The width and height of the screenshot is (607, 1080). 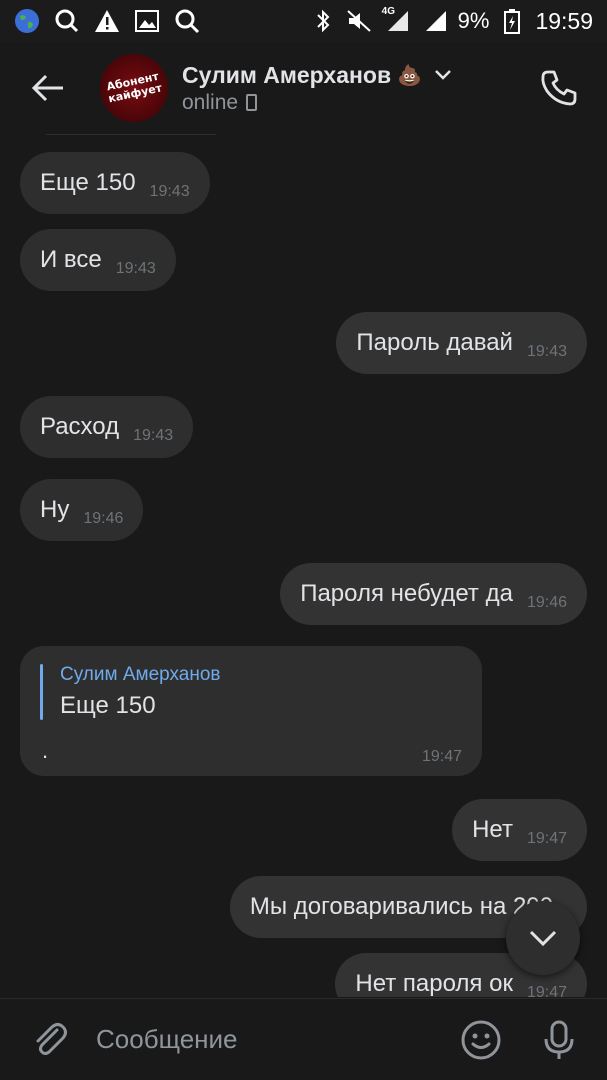 I want to click on contact-info: Сулим Амерханов 💩 online, so click(x=317, y=88).